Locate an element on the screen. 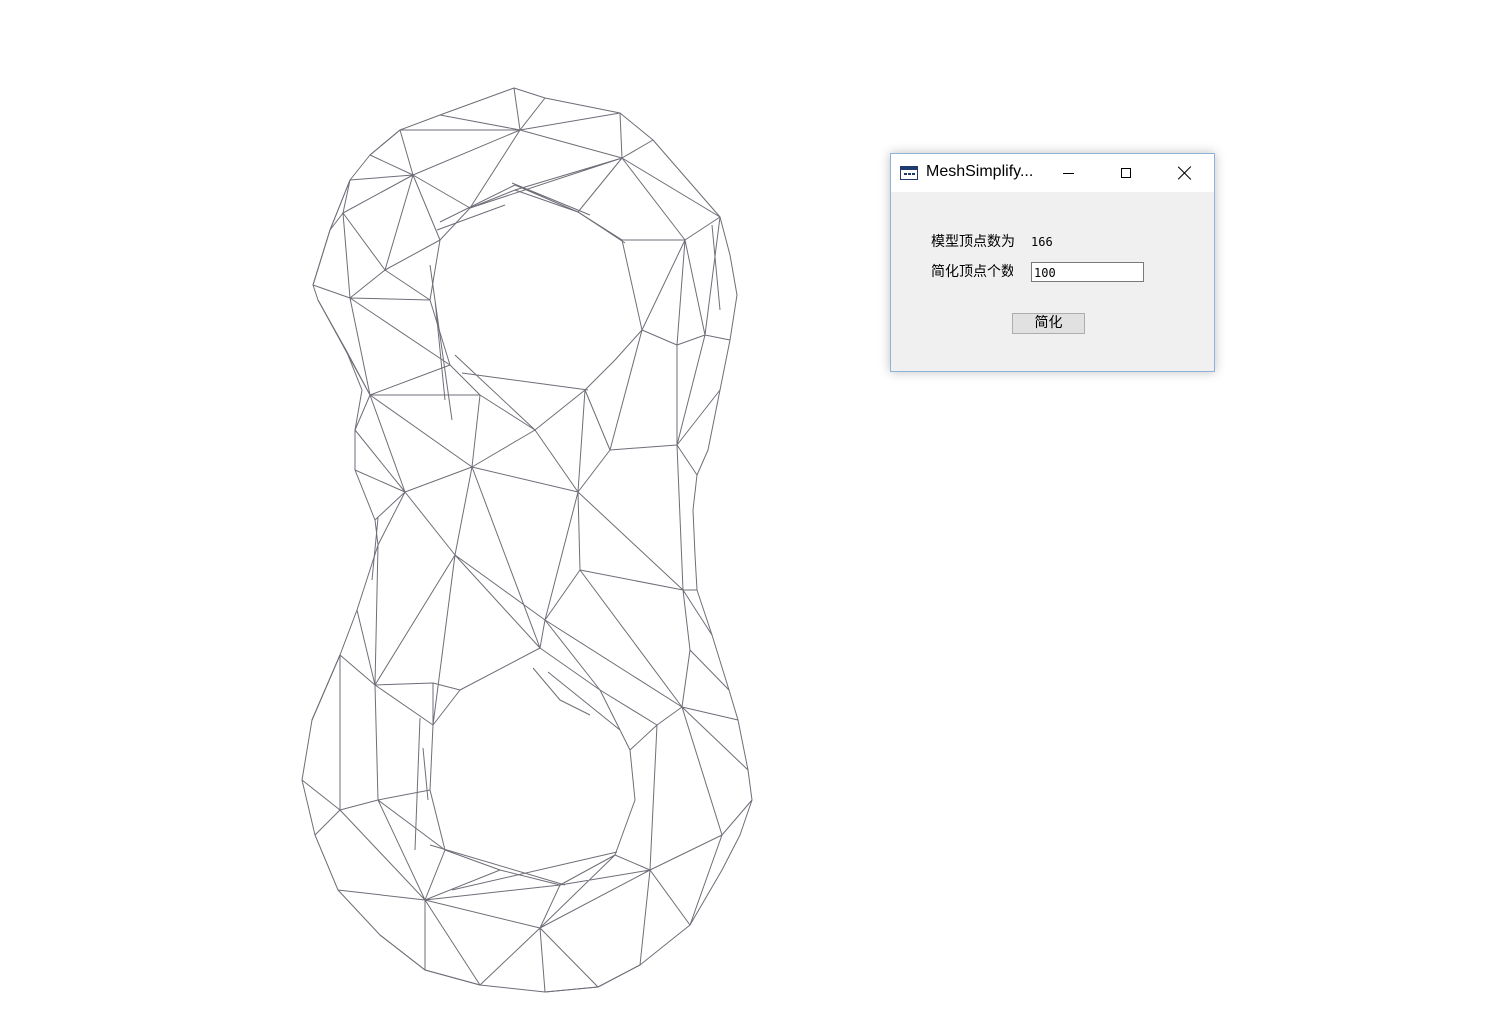 The height and width of the screenshot is (1016, 1506). target-vertex-label: 简化顶点个数 is located at coordinates (972, 272).